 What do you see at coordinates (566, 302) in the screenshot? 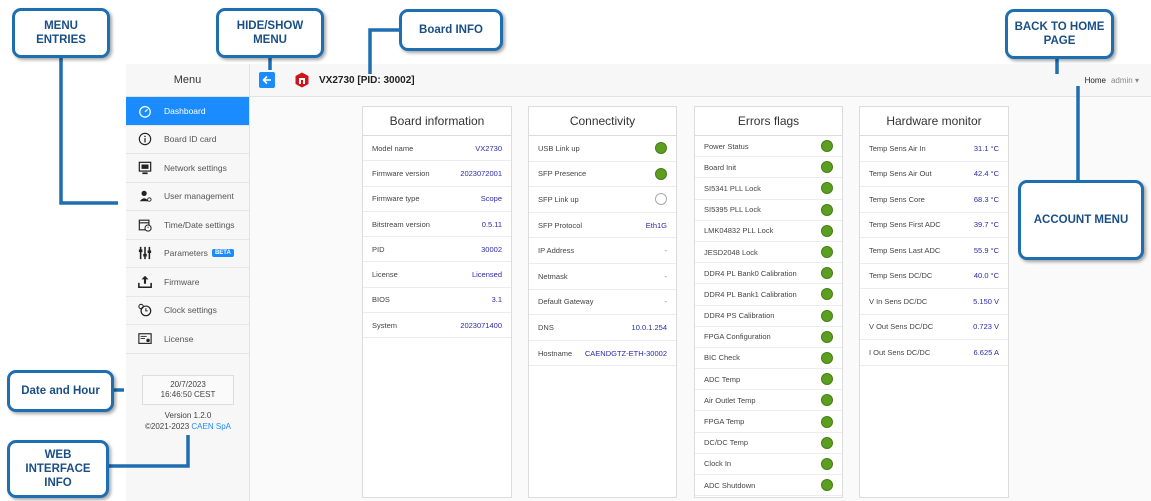
I see `row-label: Default Gateway` at bounding box center [566, 302].